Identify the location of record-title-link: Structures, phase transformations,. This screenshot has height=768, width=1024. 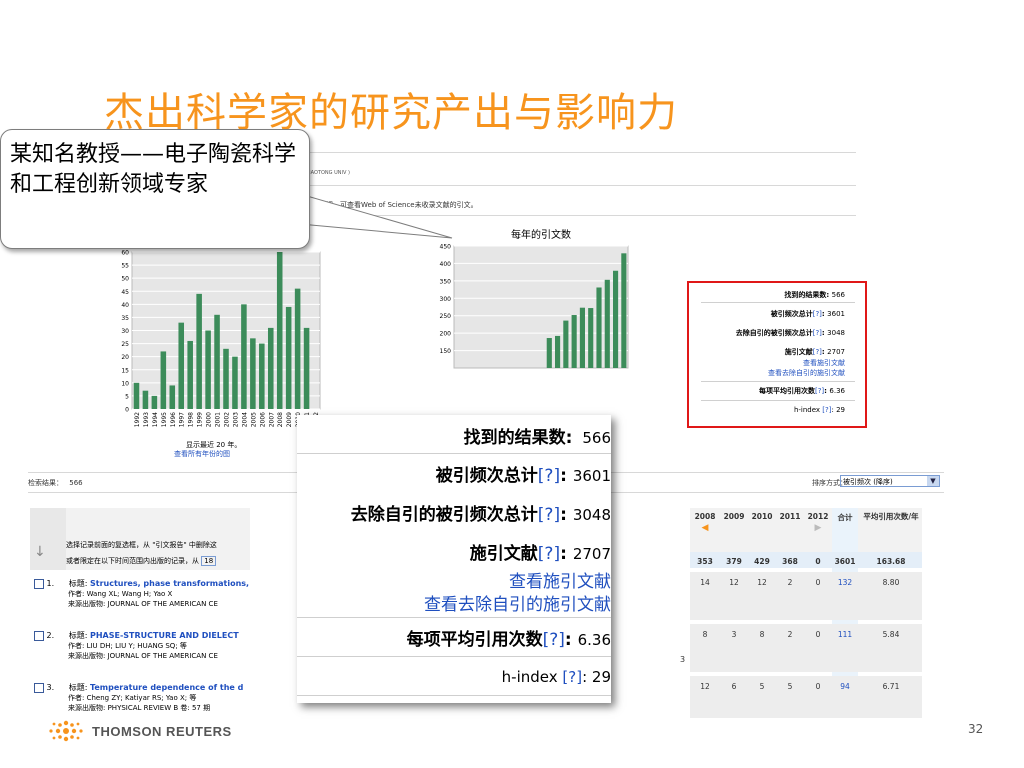
(169, 583).